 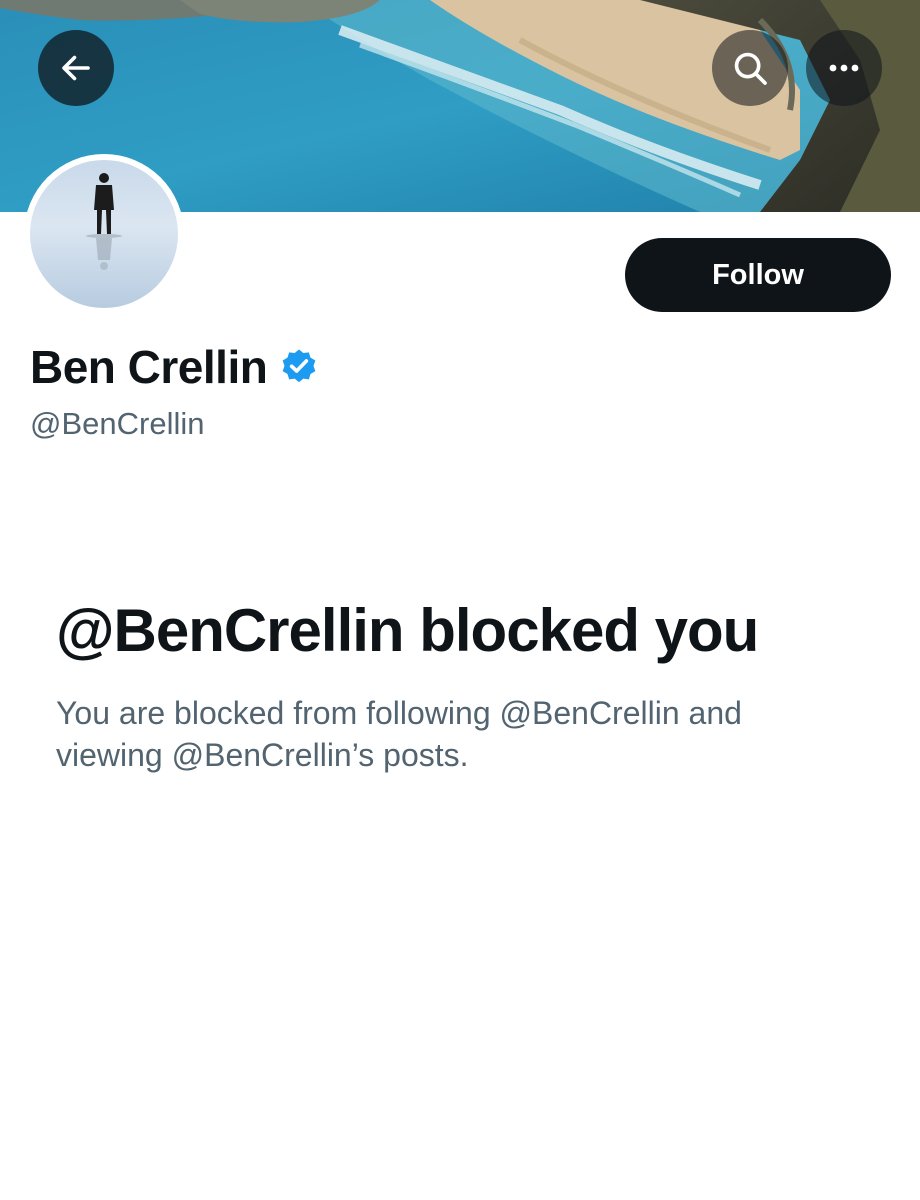 I want to click on more-horizontal-icon, so click(x=844, y=68).